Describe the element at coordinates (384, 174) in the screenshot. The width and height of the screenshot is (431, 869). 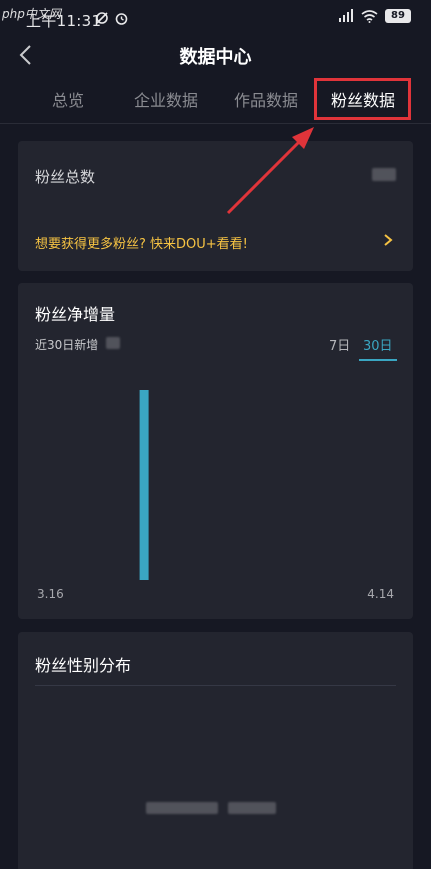
I see `fans-total-value-obscured` at that location.